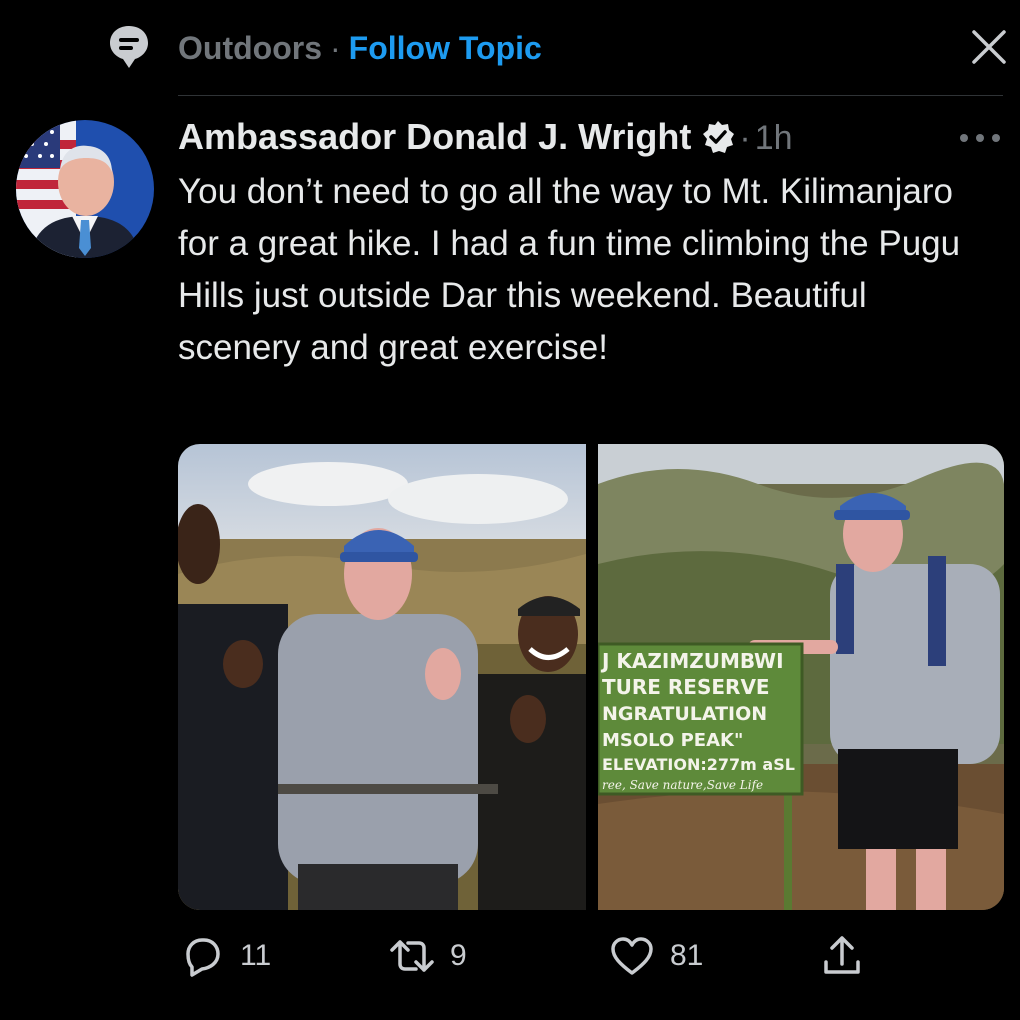 The height and width of the screenshot is (1020, 1020). What do you see at coordinates (224, 956) in the screenshot?
I see `reply-button: 11` at bounding box center [224, 956].